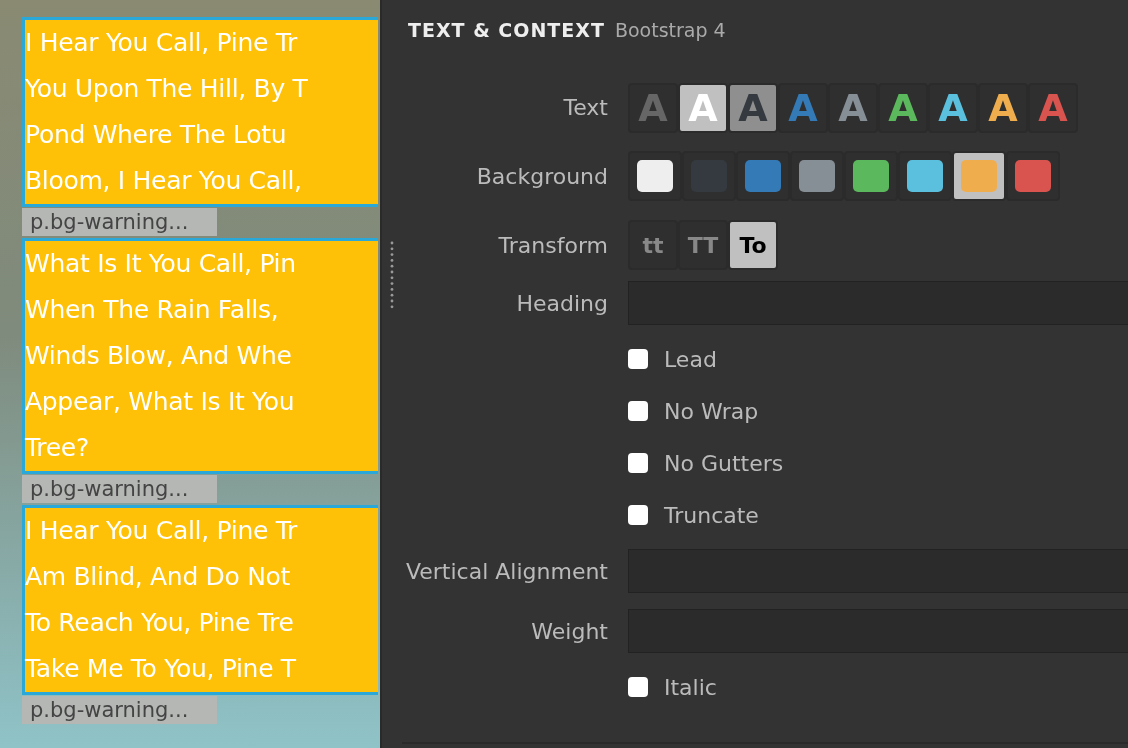  Describe the element at coordinates (156, 135) in the screenshot. I see `paragraph-line: Pond Where The Lotu` at that location.